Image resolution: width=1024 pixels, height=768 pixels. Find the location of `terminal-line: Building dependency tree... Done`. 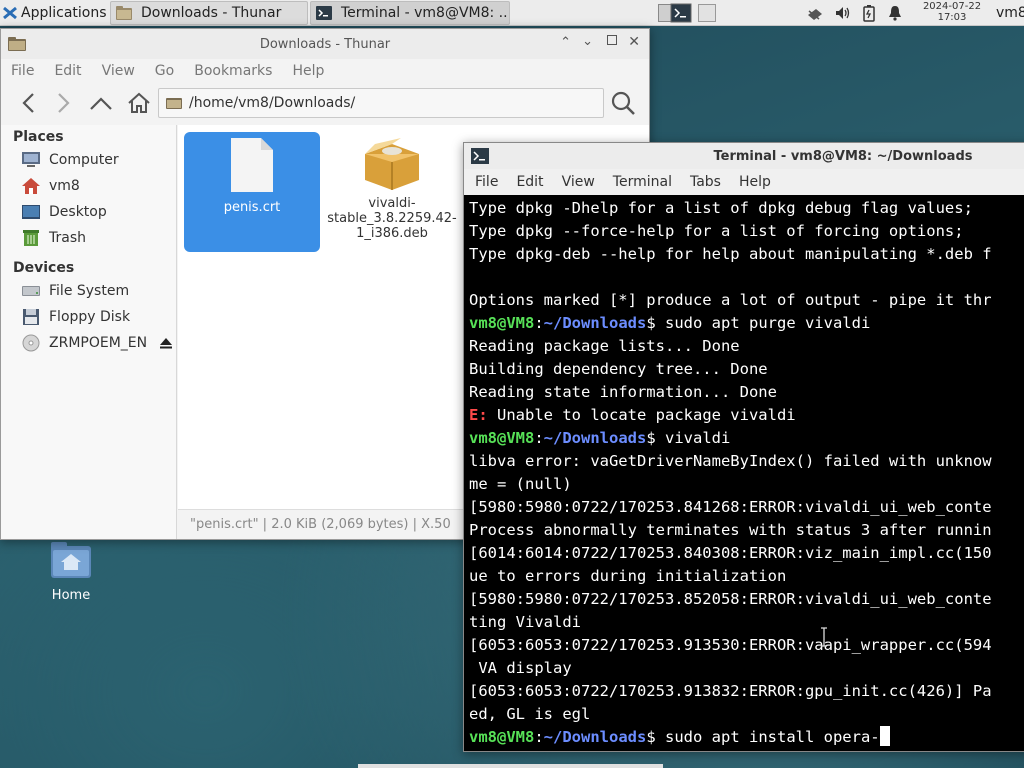

terminal-line: Building dependency tree... Done is located at coordinates (618, 369).